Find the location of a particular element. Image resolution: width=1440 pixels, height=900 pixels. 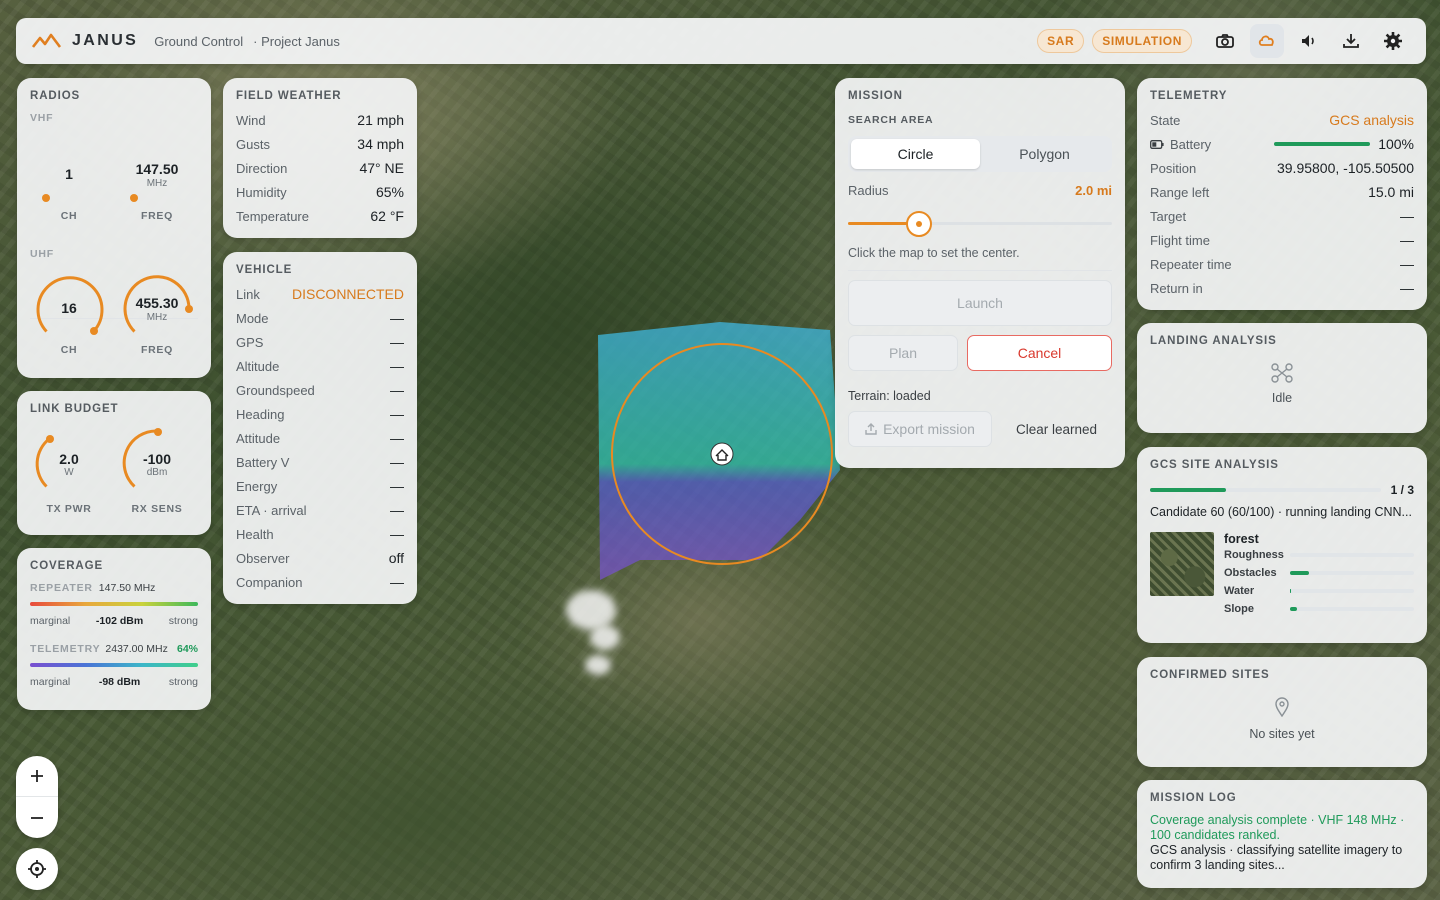

download-icon is located at coordinates (1351, 41).